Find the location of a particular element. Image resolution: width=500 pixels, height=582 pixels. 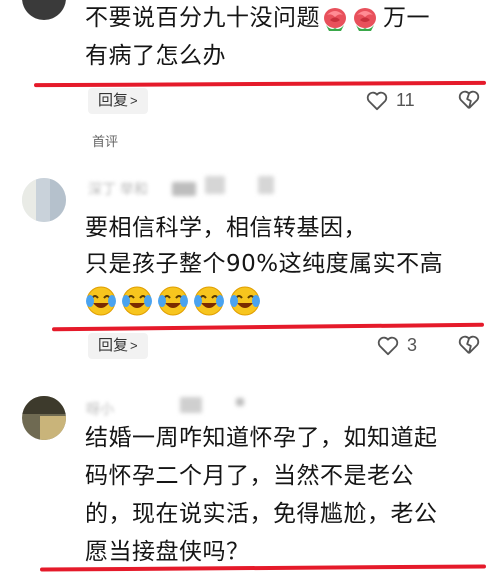

comment-line: 结婚一周咋知道怀孕了，如知道起 is located at coordinates (261, 438).